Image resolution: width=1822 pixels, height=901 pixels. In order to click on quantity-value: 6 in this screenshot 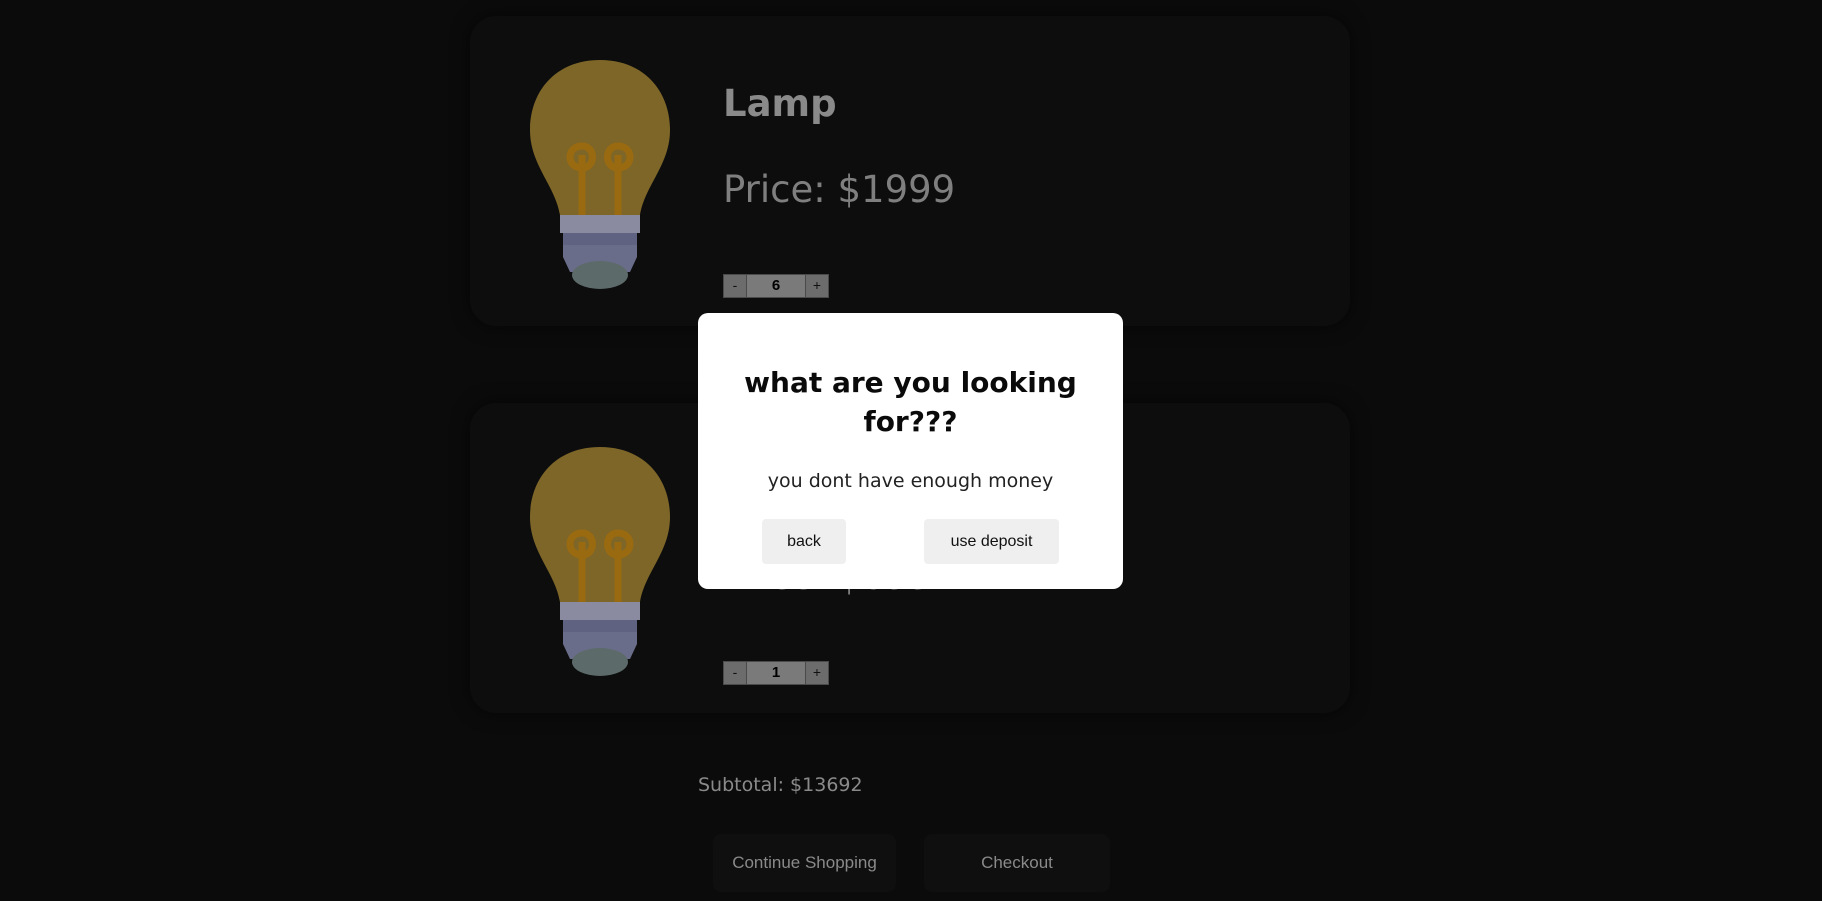, I will do `click(776, 286)`.